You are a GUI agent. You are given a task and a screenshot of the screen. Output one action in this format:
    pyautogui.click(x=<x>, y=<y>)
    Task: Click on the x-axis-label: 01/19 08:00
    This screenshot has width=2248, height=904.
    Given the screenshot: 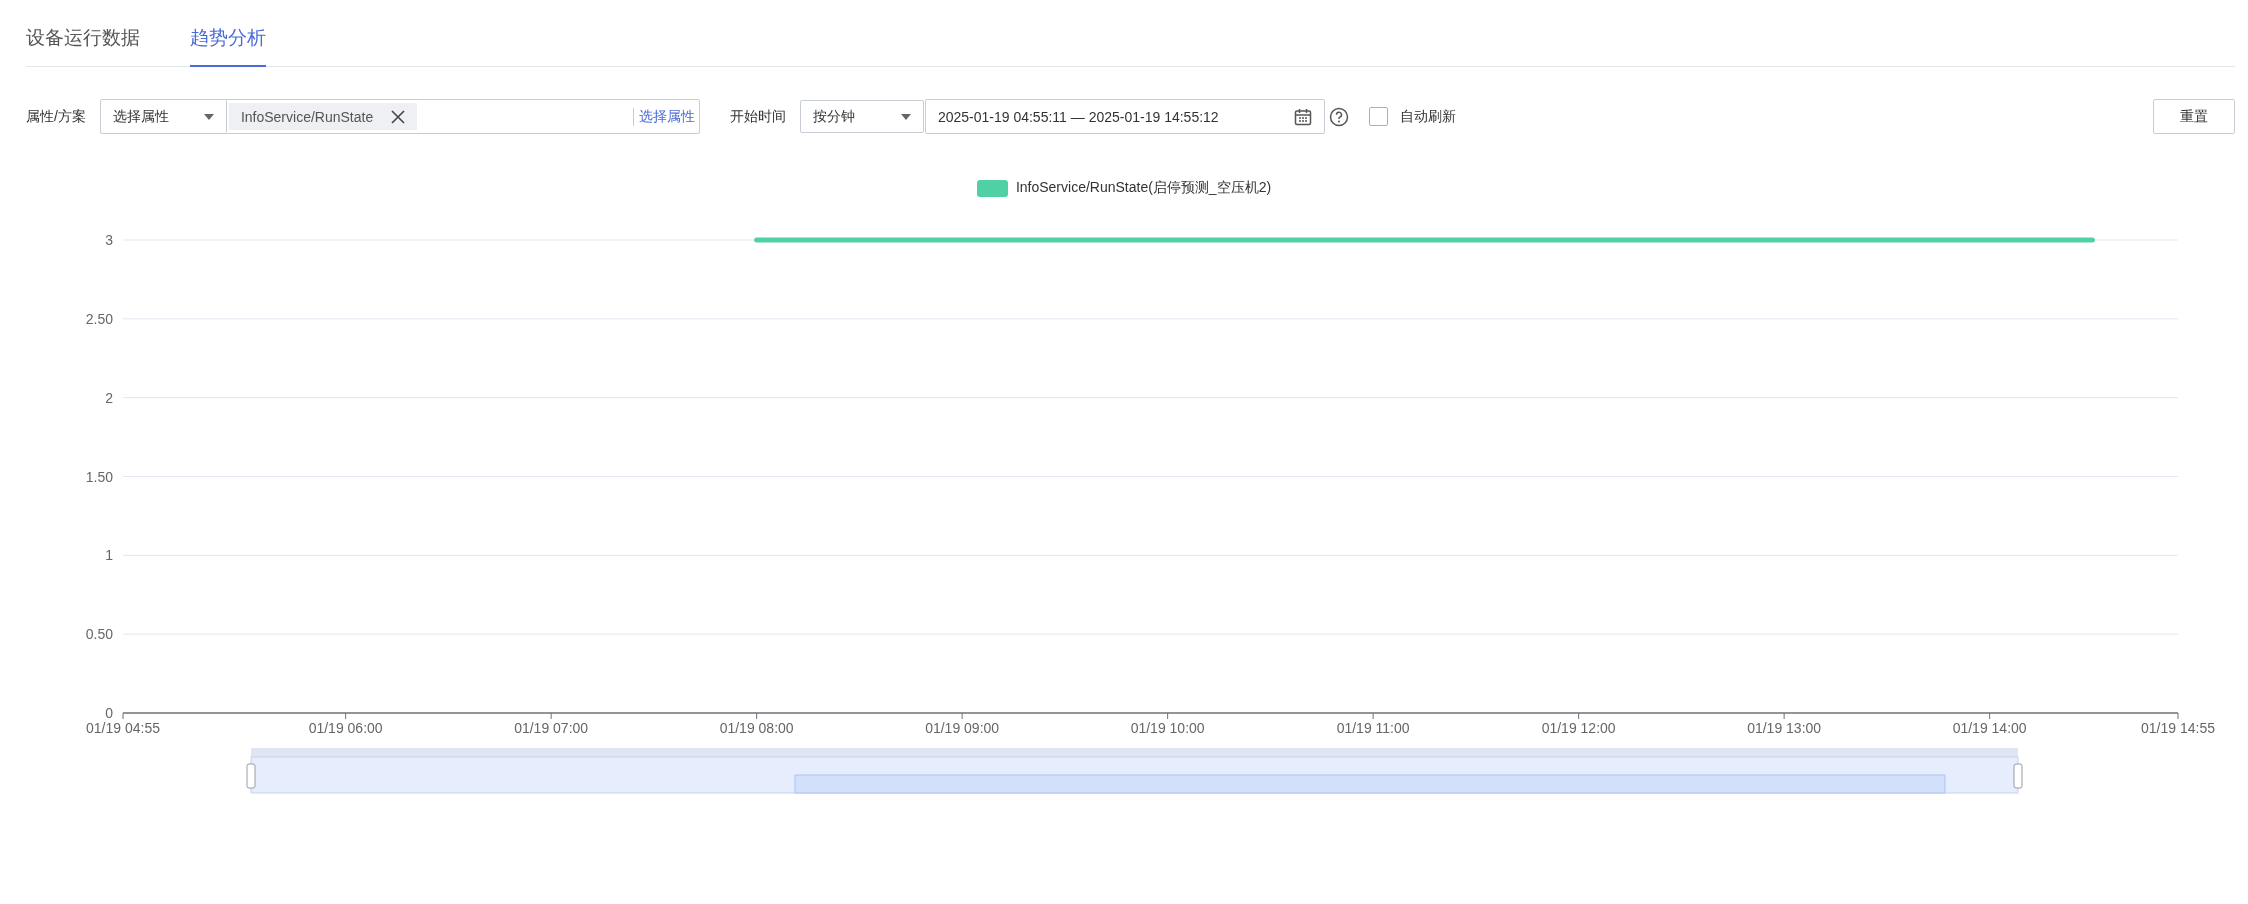 What is the action you would take?
    pyautogui.click(x=756, y=728)
    